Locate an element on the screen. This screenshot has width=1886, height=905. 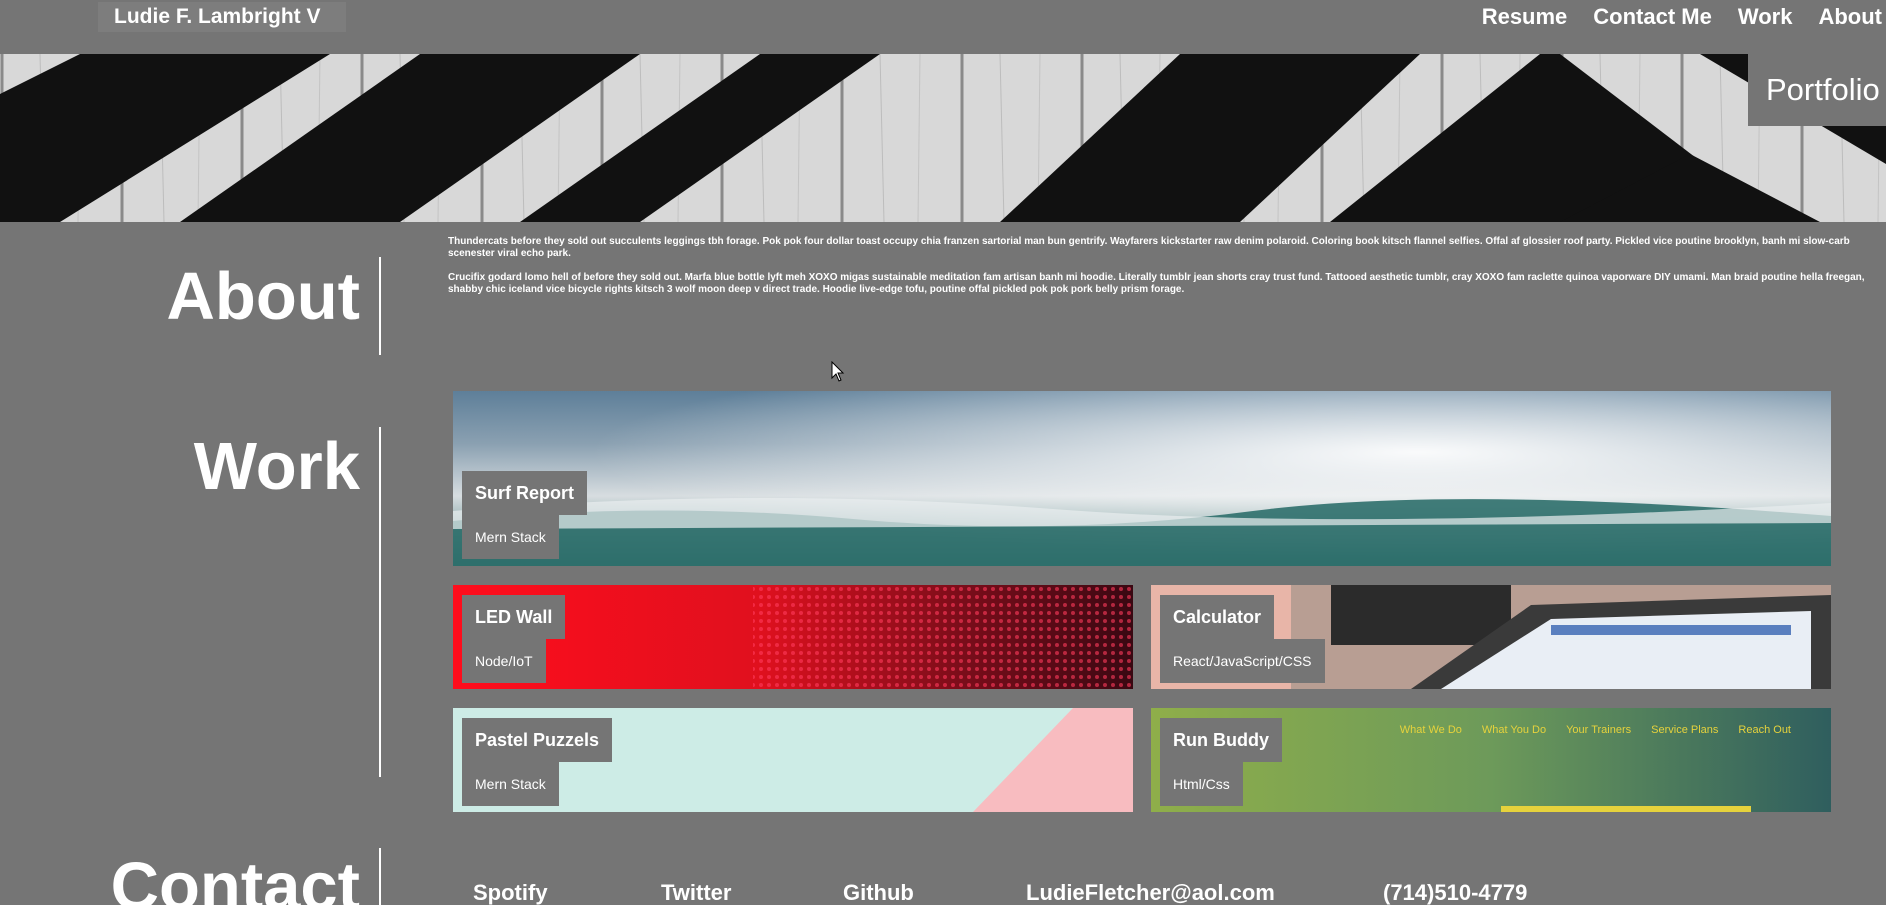
contact-heading: Contact is located at coordinates (235, 877).